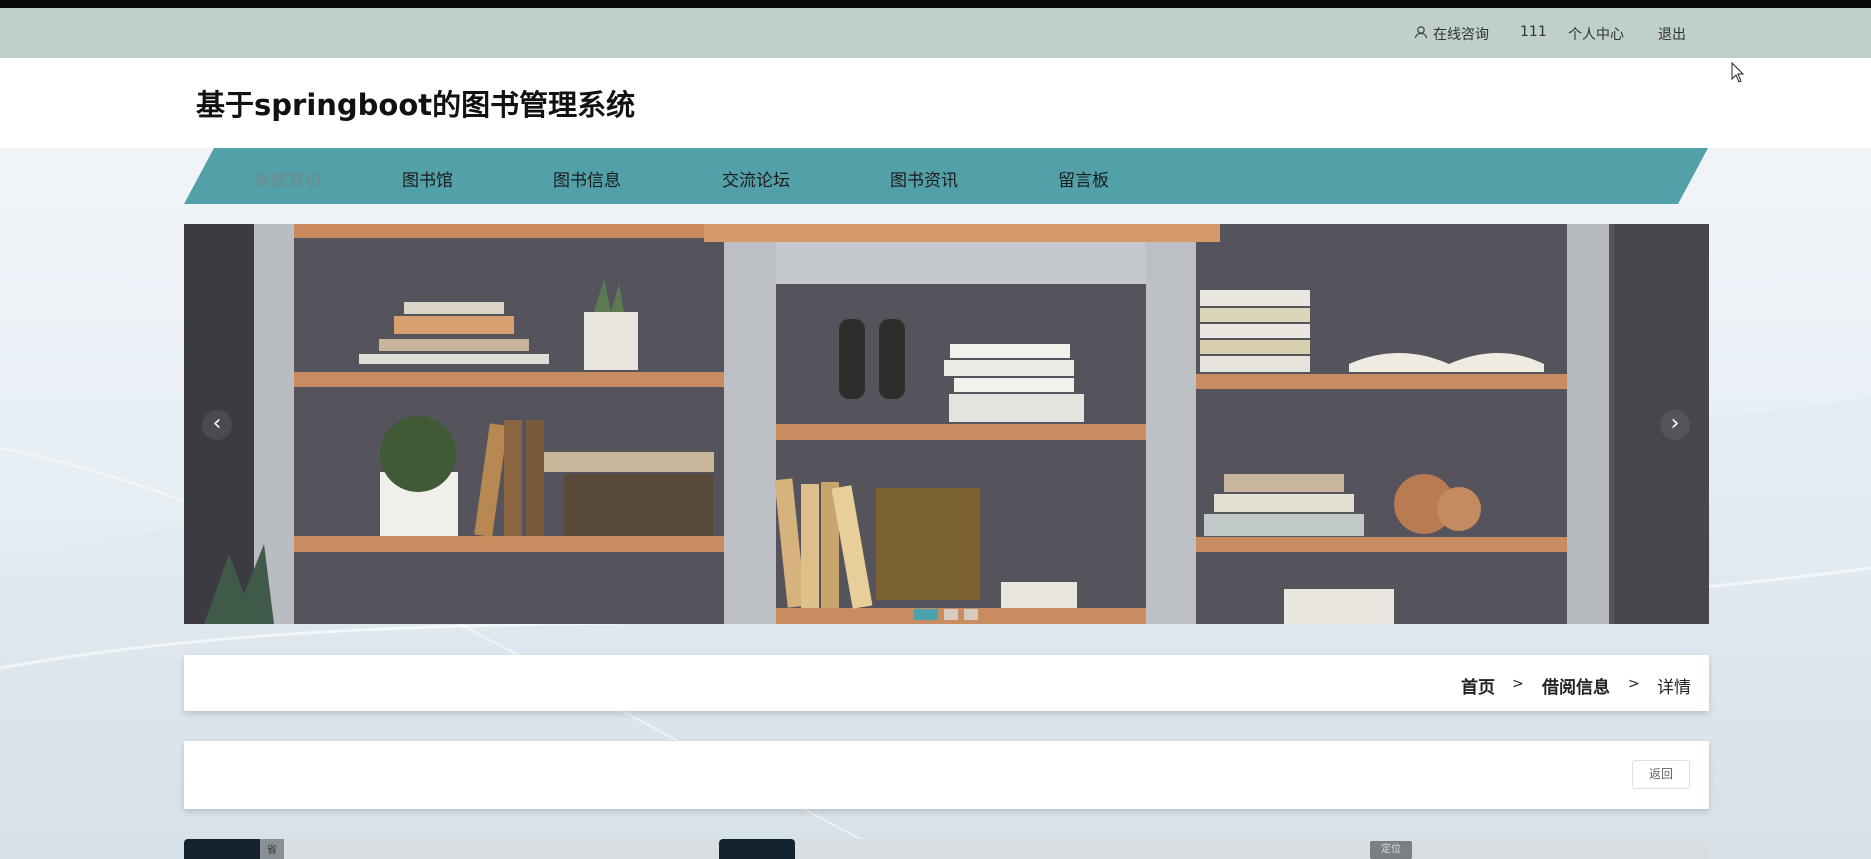 The image size is (1871, 859). I want to click on online-consult-link: 在线咨询, so click(1461, 34).